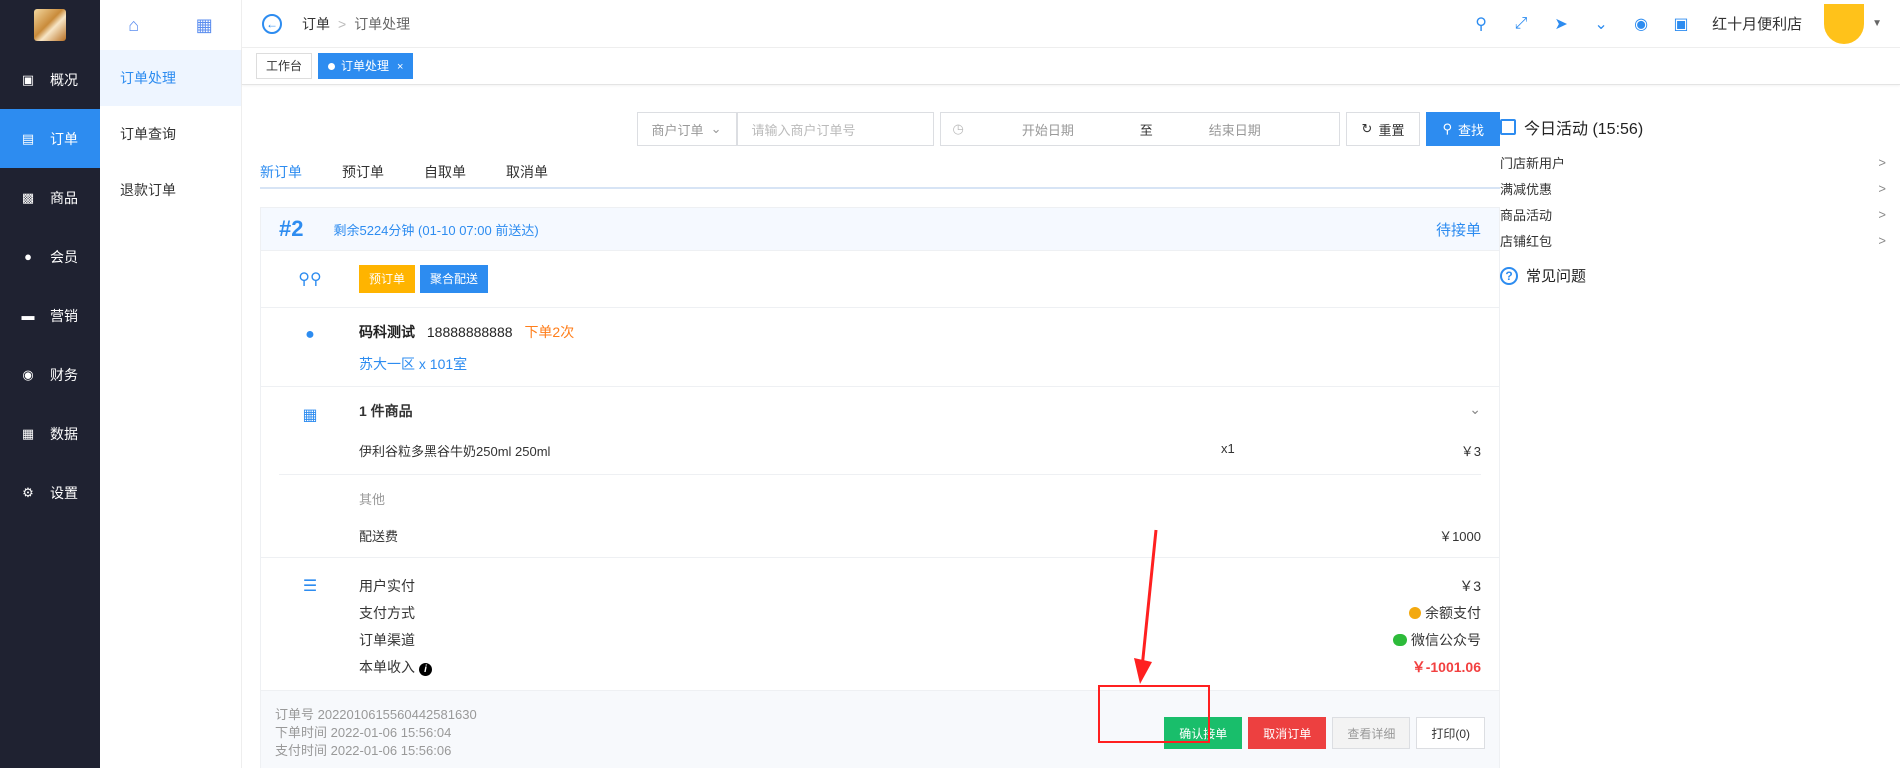 Image resolution: width=1900 pixels, height=768 pixels. What do you see at coordinates (170, 78) in the screenshot?
I see `subnav-item-order-processing: 订单处理` at bounding box center [170, 78].